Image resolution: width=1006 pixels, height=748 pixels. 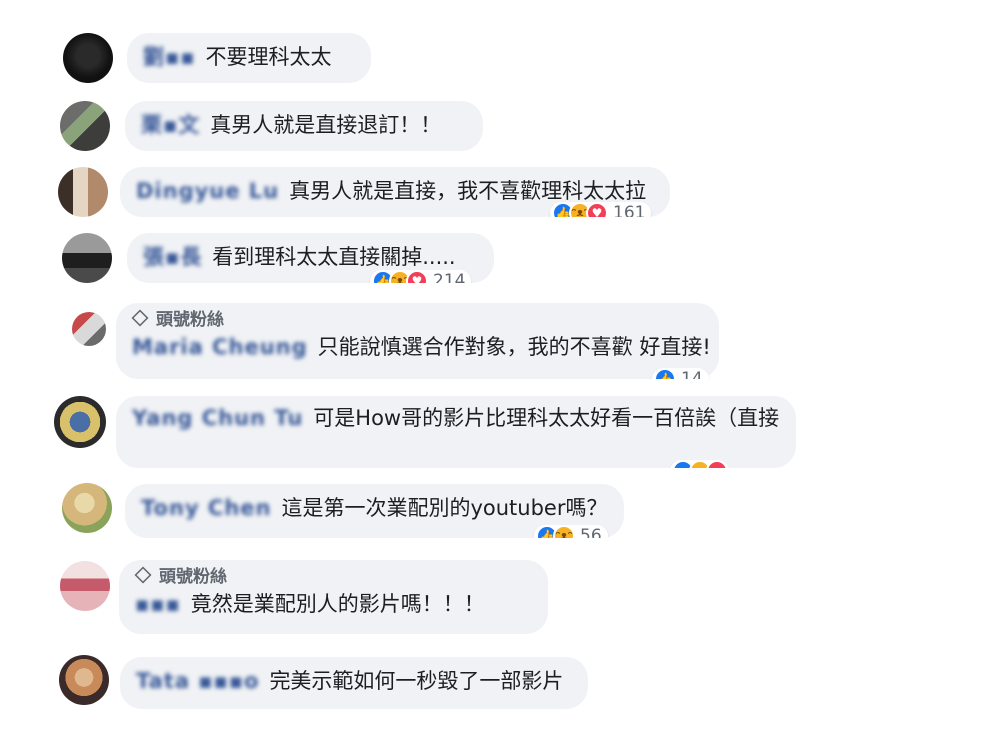 What do you see at coordinates (717, 464) in the screenshot?
I see `love-icon` at bounding box center [717, 464].